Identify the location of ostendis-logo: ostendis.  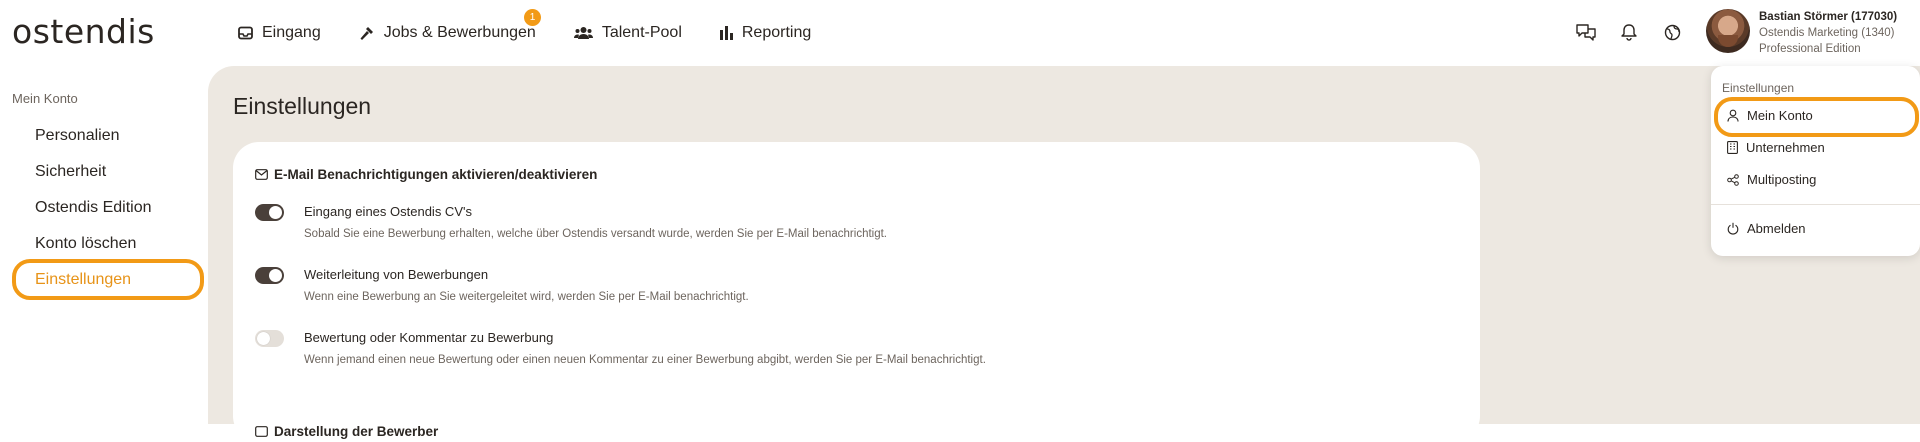
(83, 31).